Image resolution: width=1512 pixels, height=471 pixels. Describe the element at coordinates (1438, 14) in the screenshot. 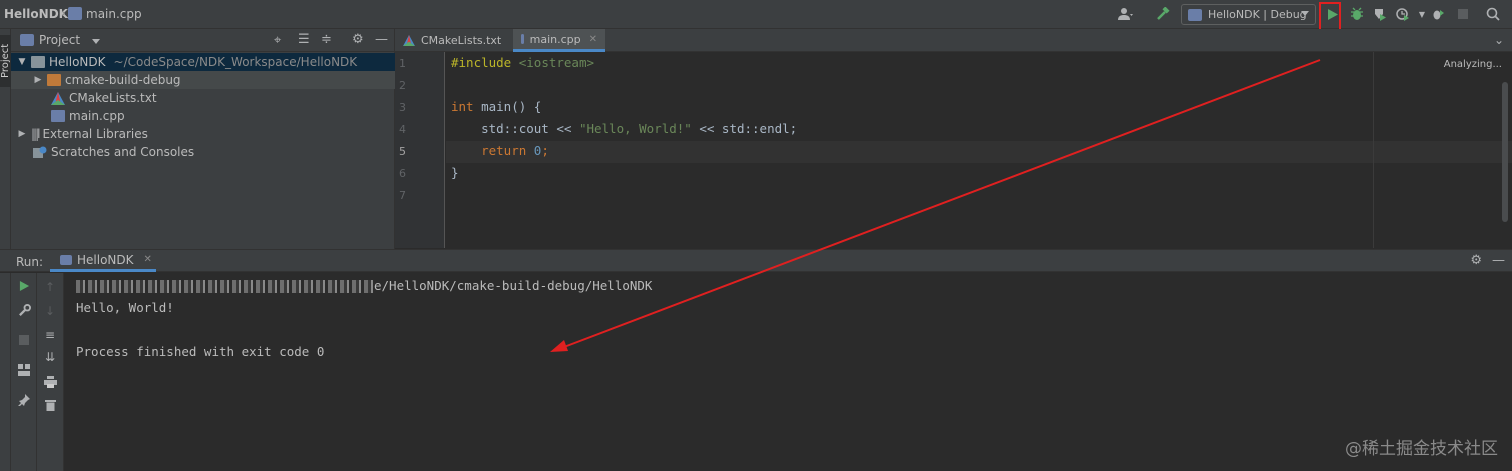

I see `attach-icon` at that location.